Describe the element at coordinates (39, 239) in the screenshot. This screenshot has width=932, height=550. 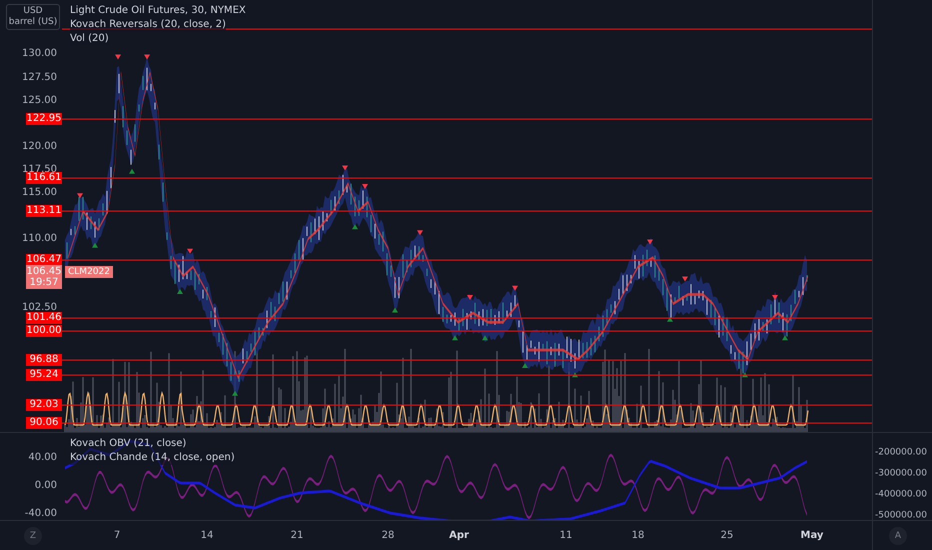
I see `price-tick-label: 110.00` at that location.